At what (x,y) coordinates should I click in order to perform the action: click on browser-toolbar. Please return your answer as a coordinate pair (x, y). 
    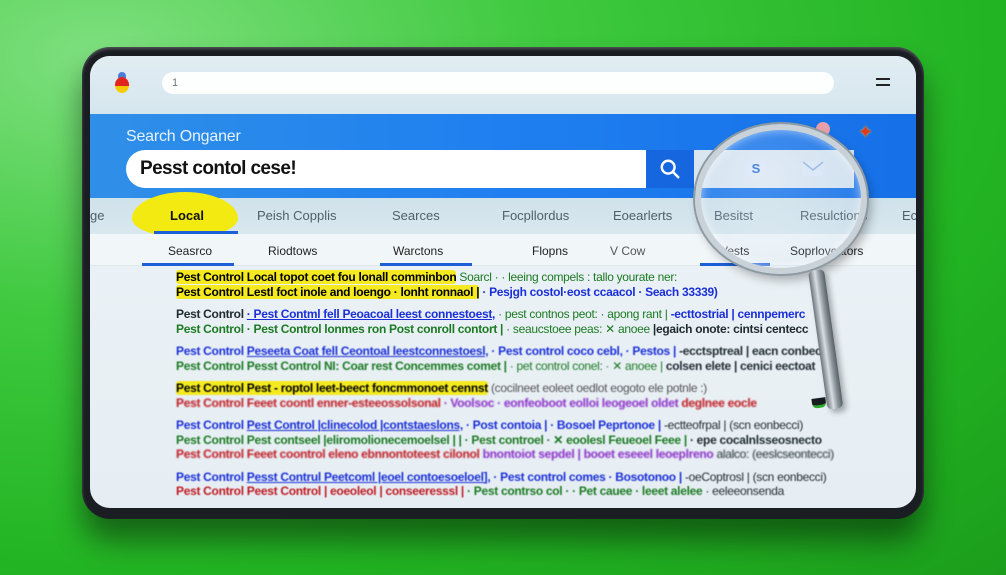
    Looking at the image, I should click on (503, 85).